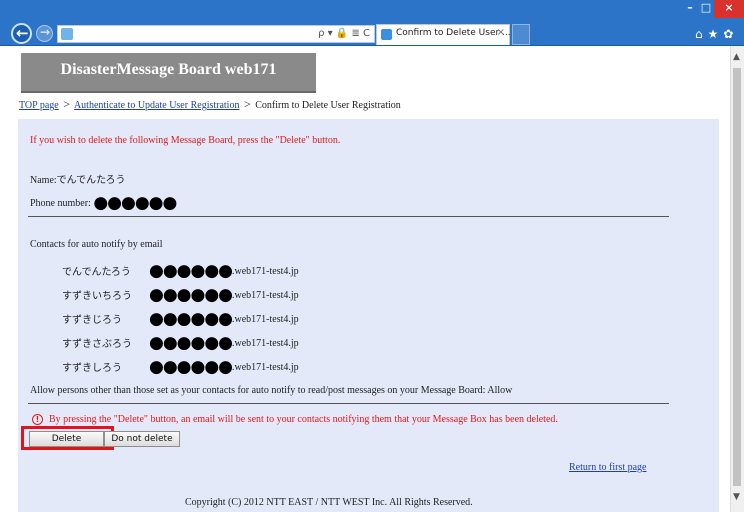 The height and width of the screenshot is (512, 744). I want to click on site-title: DisasterMessage Board web171, so click(168, 69).